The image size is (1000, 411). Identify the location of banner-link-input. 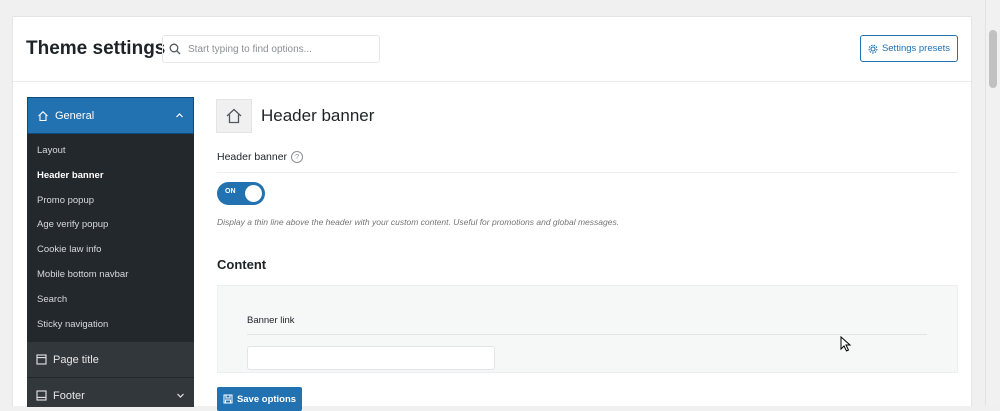
(371, 358).